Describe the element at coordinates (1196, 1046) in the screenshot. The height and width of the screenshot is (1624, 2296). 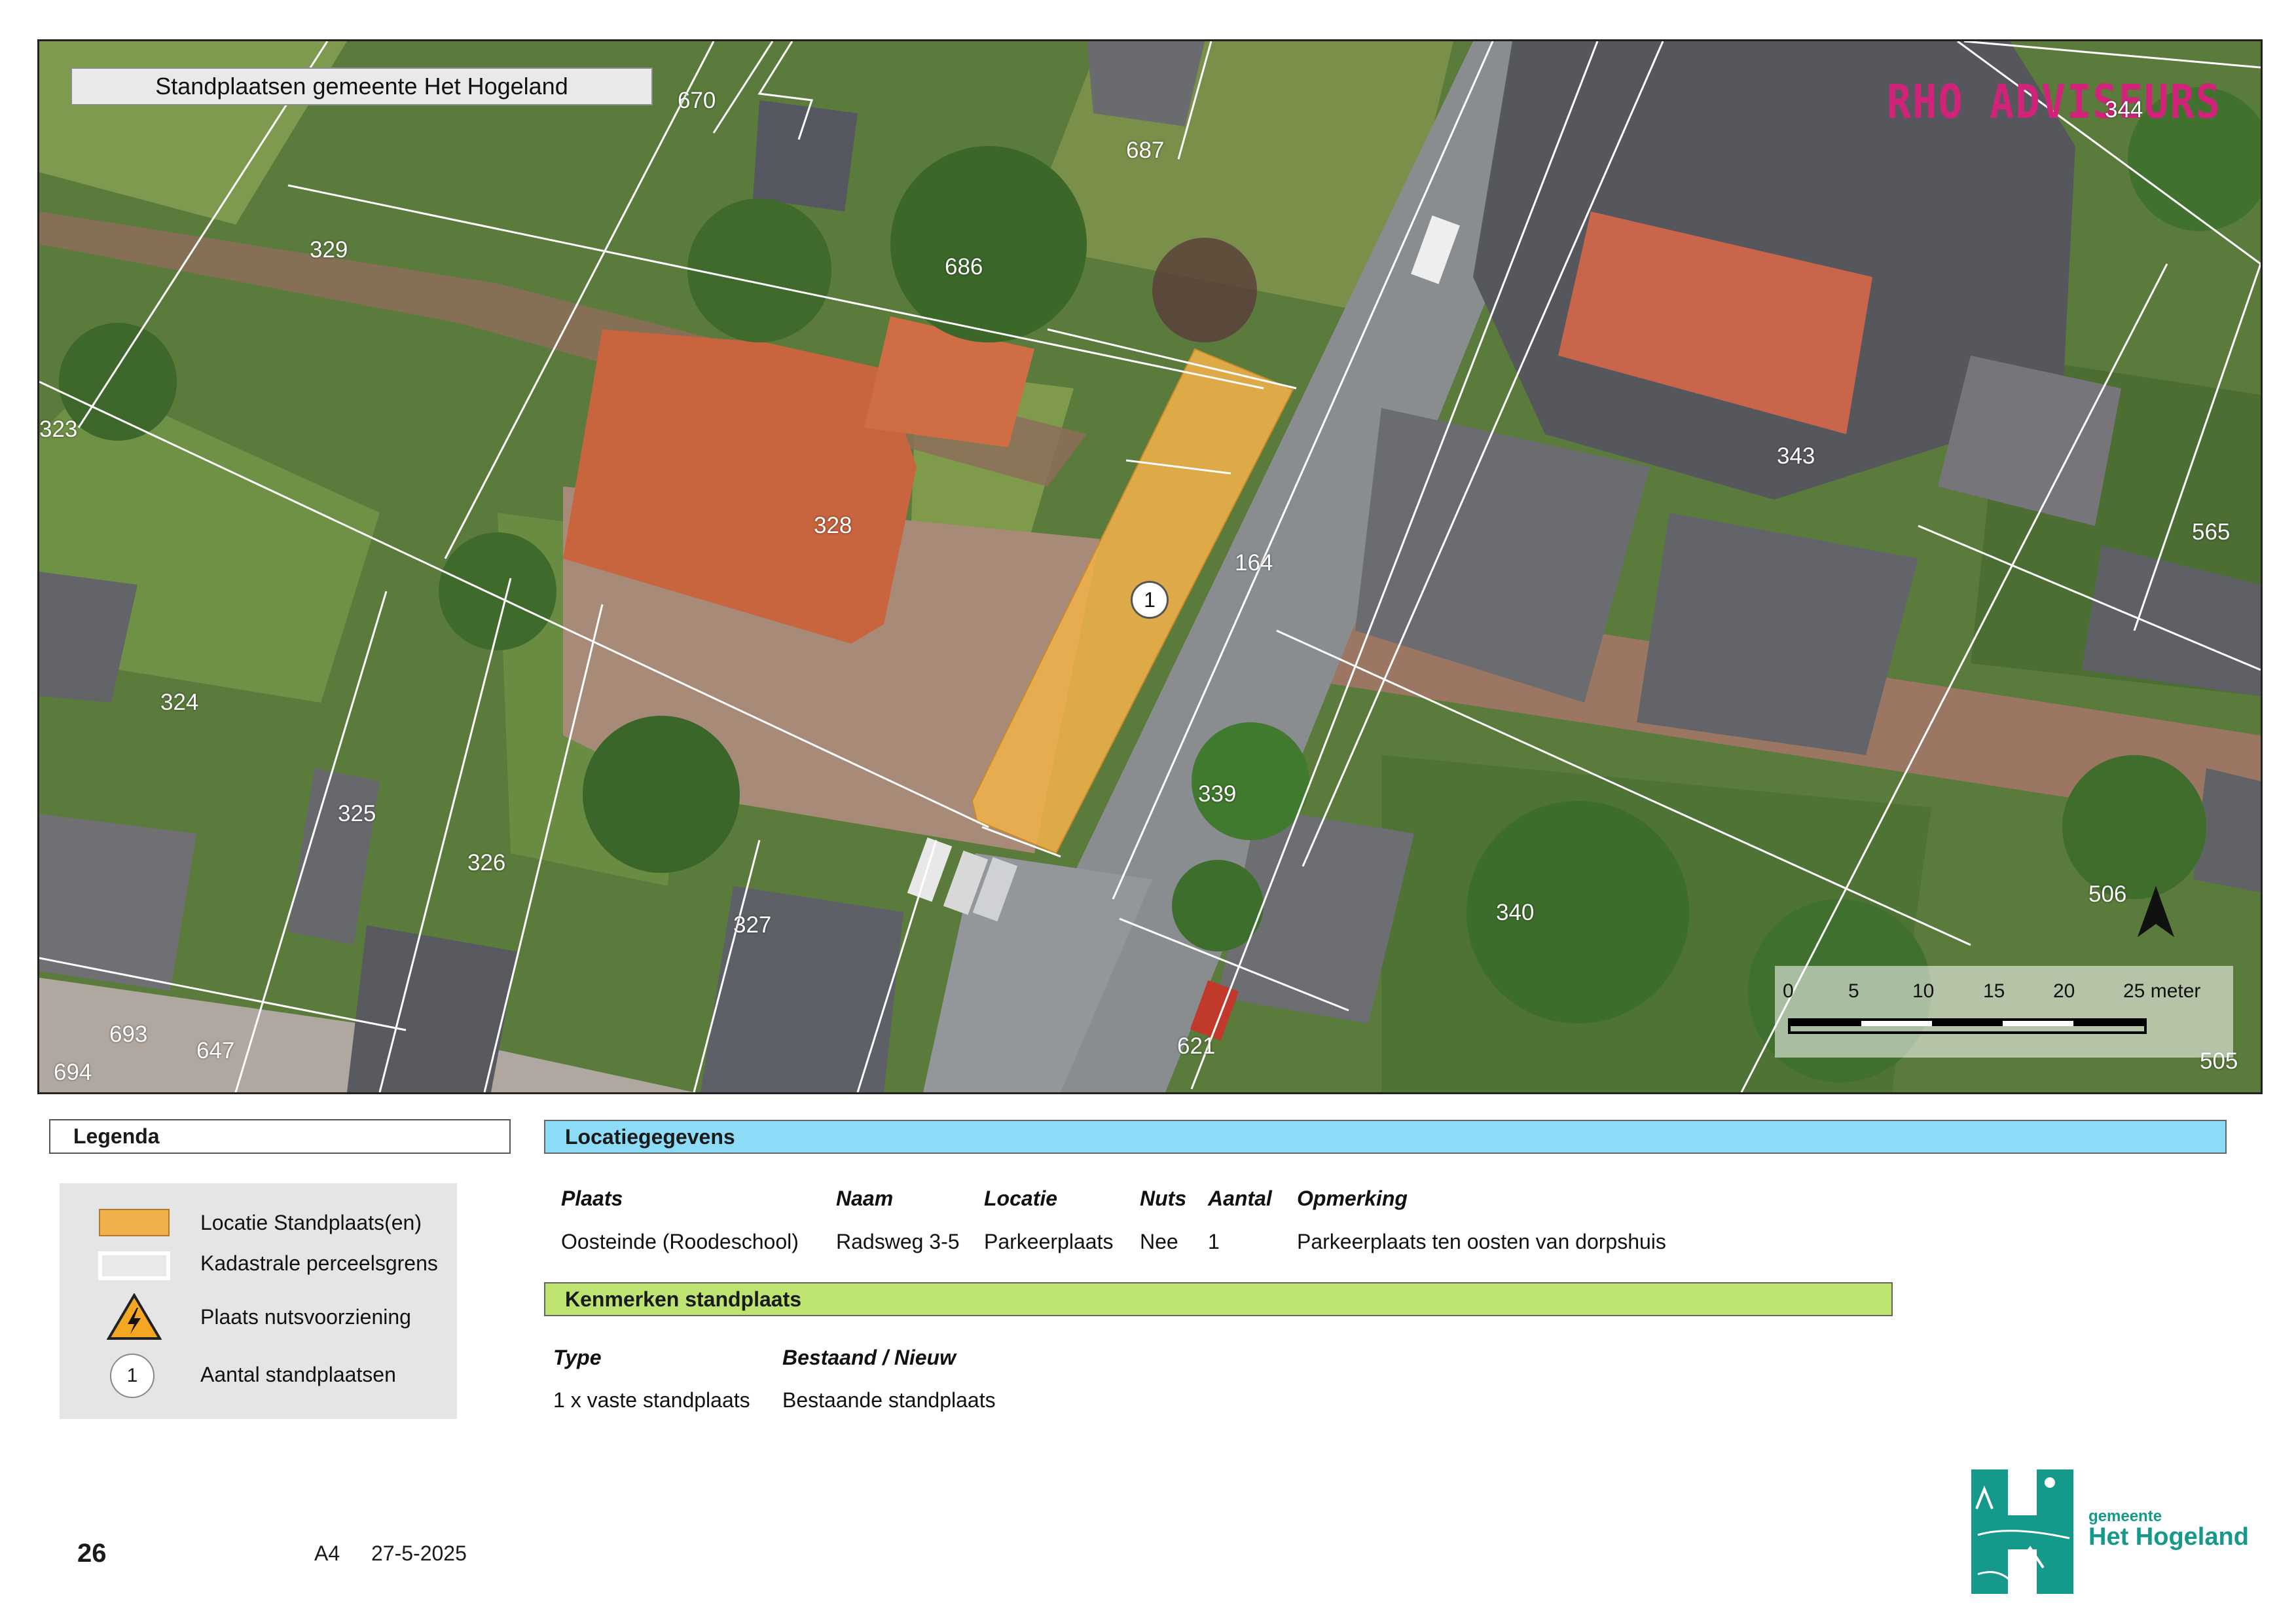
I see `parcel-number: 621` at that location.